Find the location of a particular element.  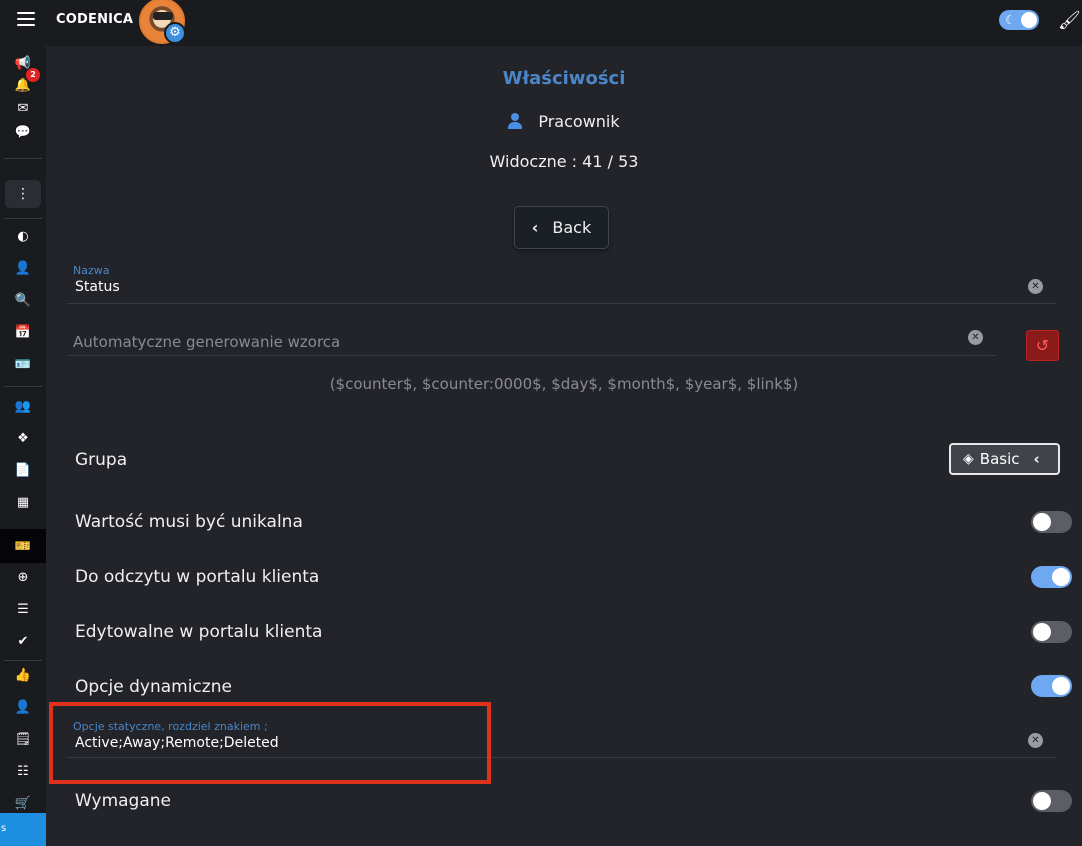

pattern-placeholder: Automatyczne generowanie wzorca is located at coordinates (207, 342).